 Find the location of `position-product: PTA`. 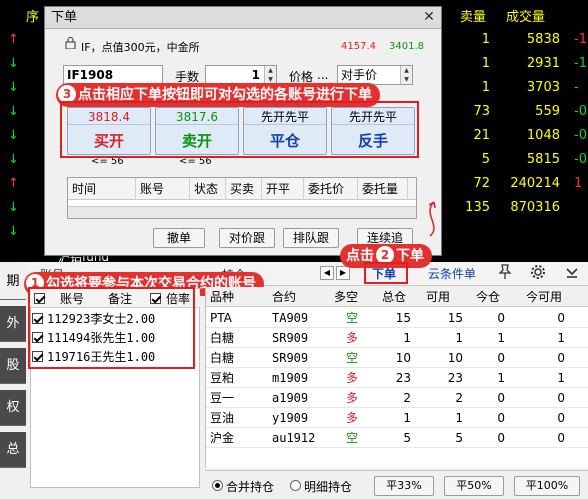

position-product: PTA is located at coordinates (221, 318).